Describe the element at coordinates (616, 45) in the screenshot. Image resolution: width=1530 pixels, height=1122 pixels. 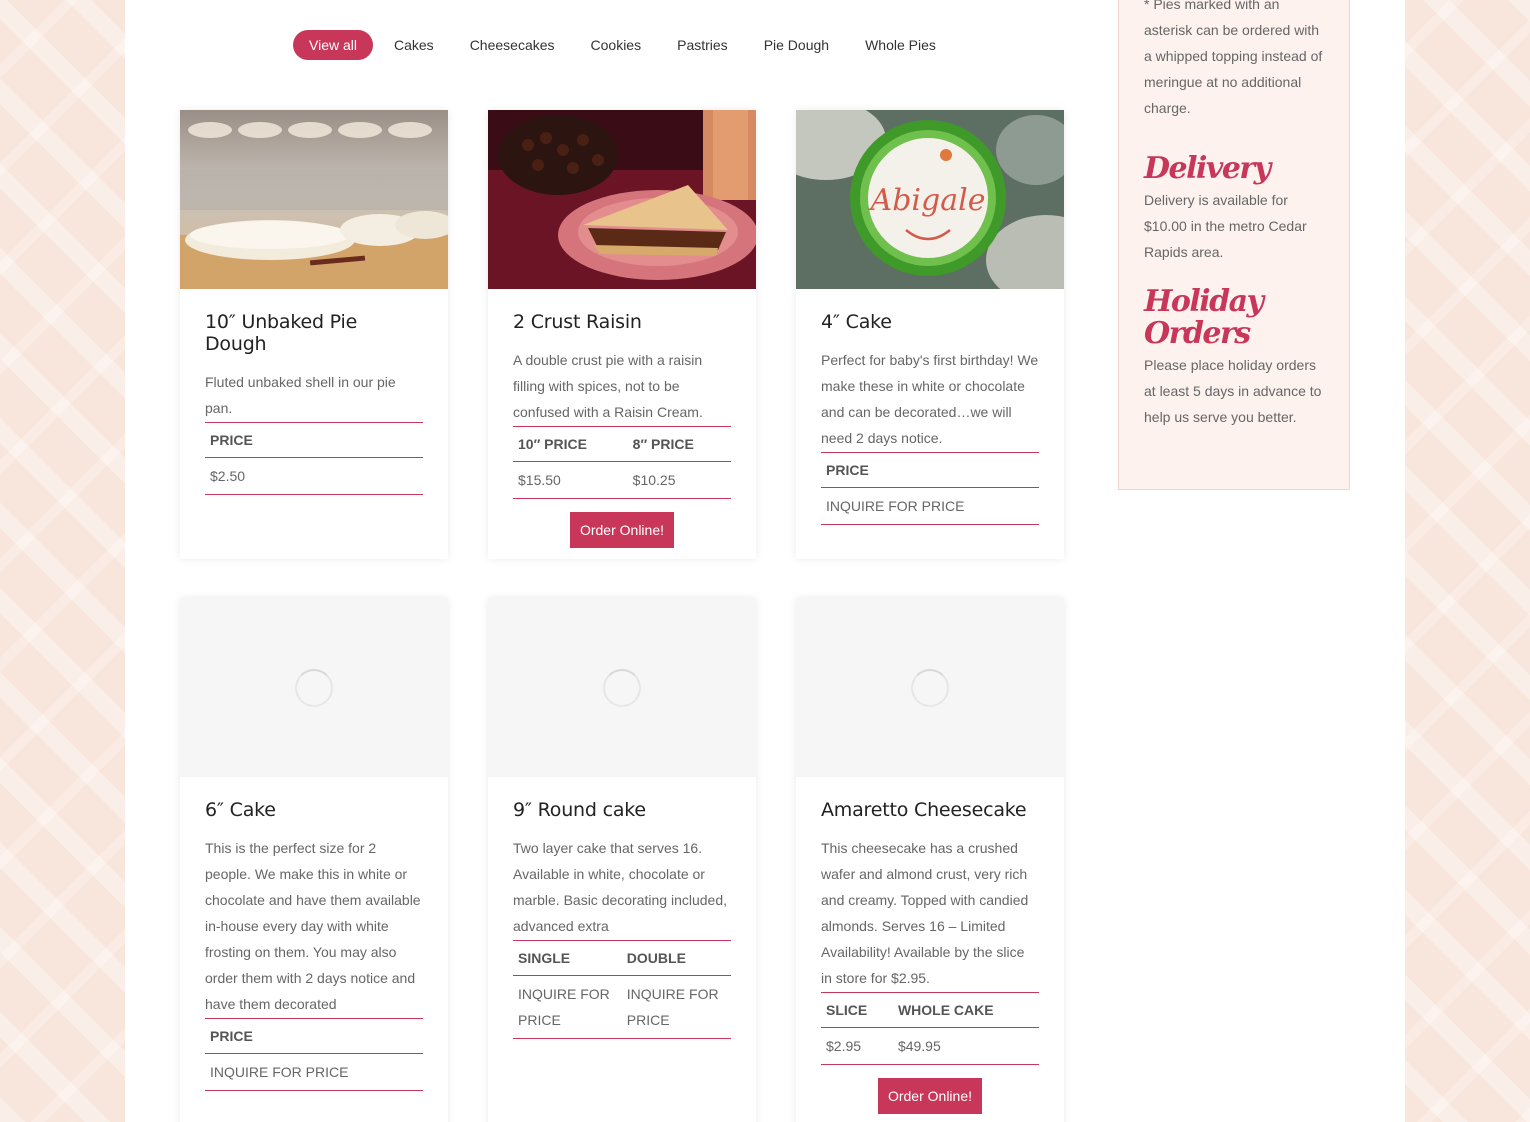
I see `filter-cookies: Cookies` at that location.